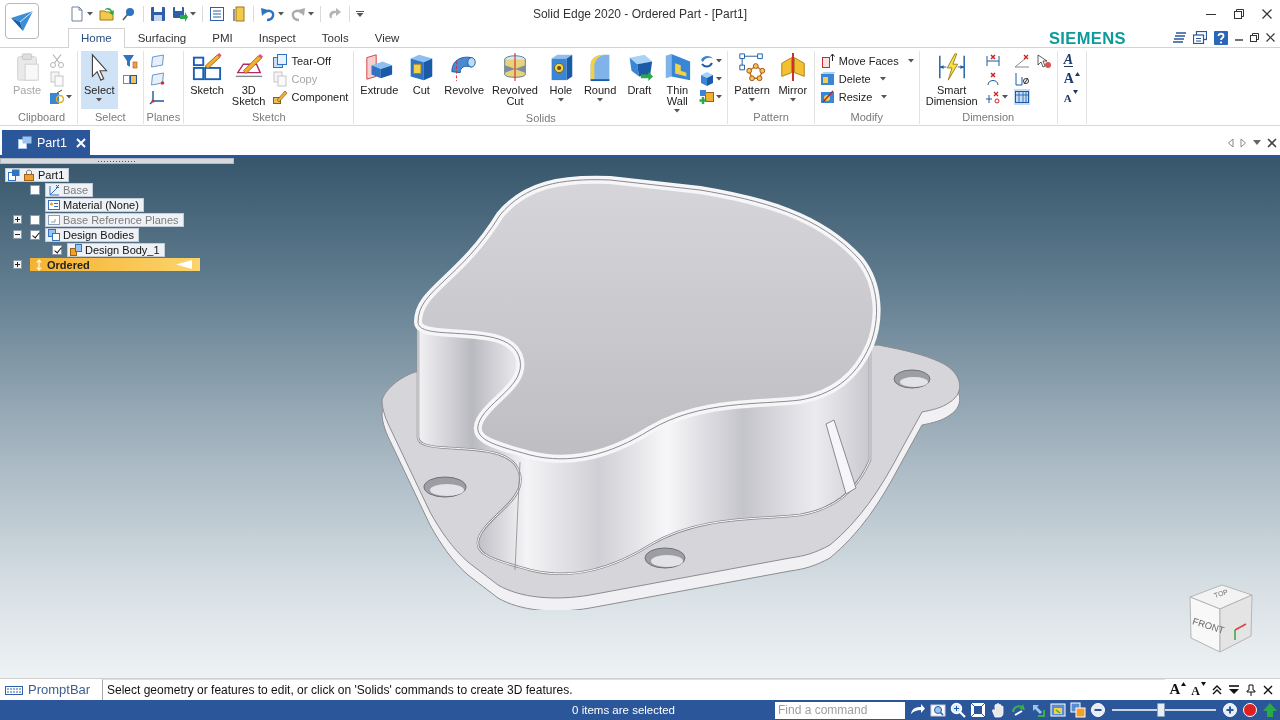 The width and height of the screenshot is (1280, 720). Describe the element at coordinates (277, 37) in the screenshot. I see `ribbon-tab: Inspect` at that location.